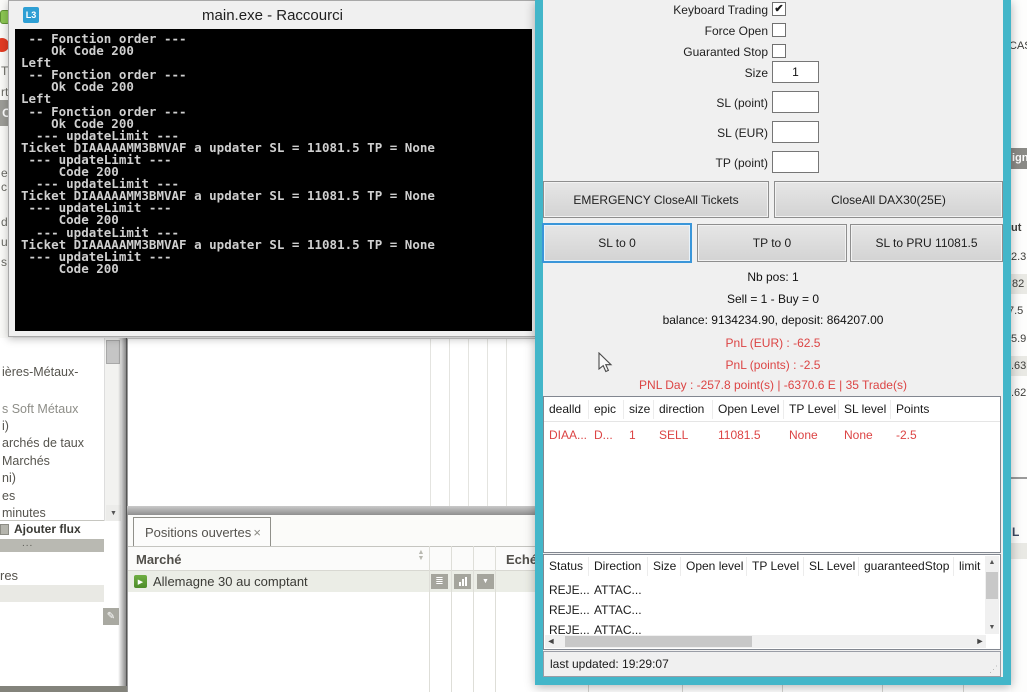 The height and width of the screenshot is (692, 1027). What do you see at coordinates (617, 243) in the screenshot?
I see `sl-to-0-button: SL to 0` at bounding box center [617, 243].